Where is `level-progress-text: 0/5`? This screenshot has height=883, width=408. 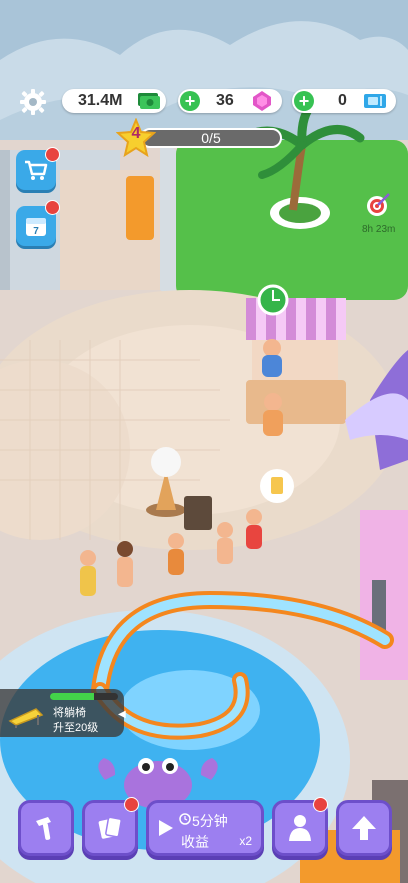
level-progress-text: 0/5 is located at coordinates (211, 138).